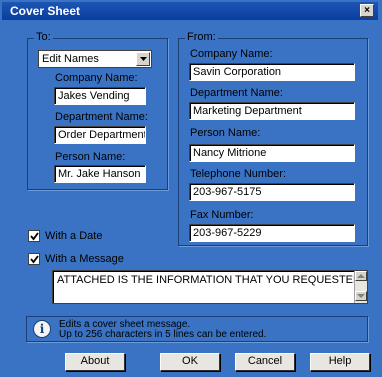 The width and height of the screenshot is (382, 377). I want to click on to-company-field: Jakes Vending, so click(100, 96).